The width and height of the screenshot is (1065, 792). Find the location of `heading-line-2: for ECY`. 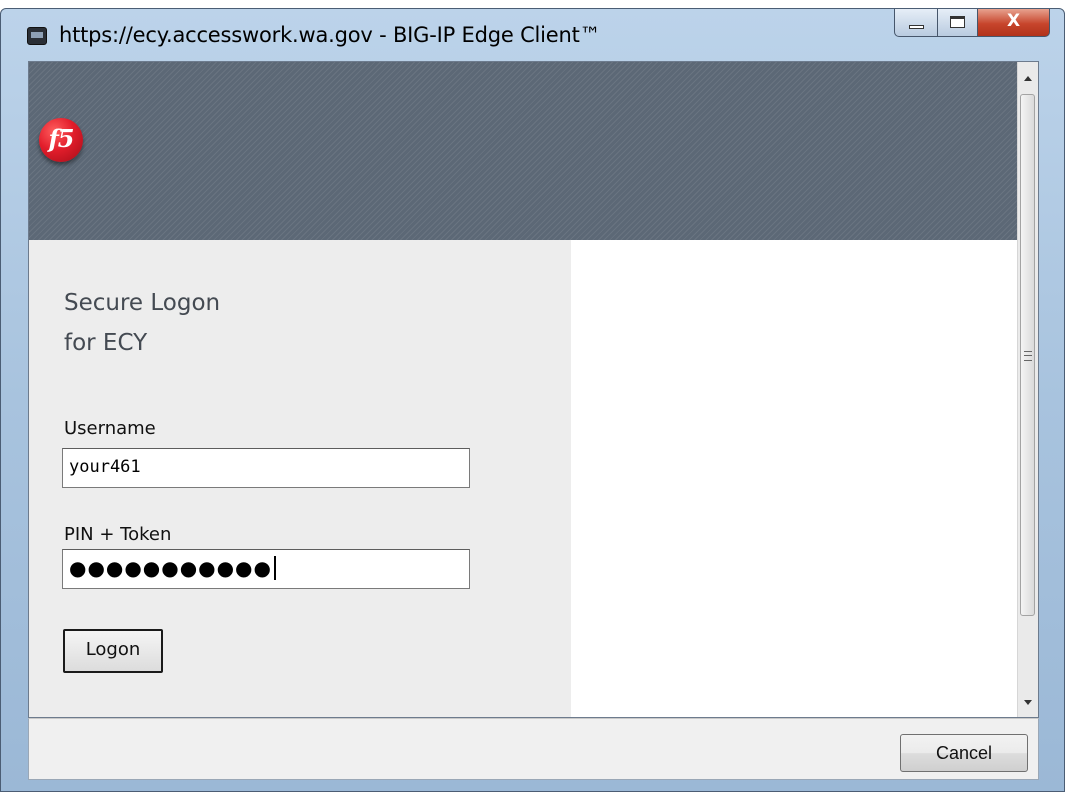

heading-line-2: for ECY is located at coordinates (106, 343).